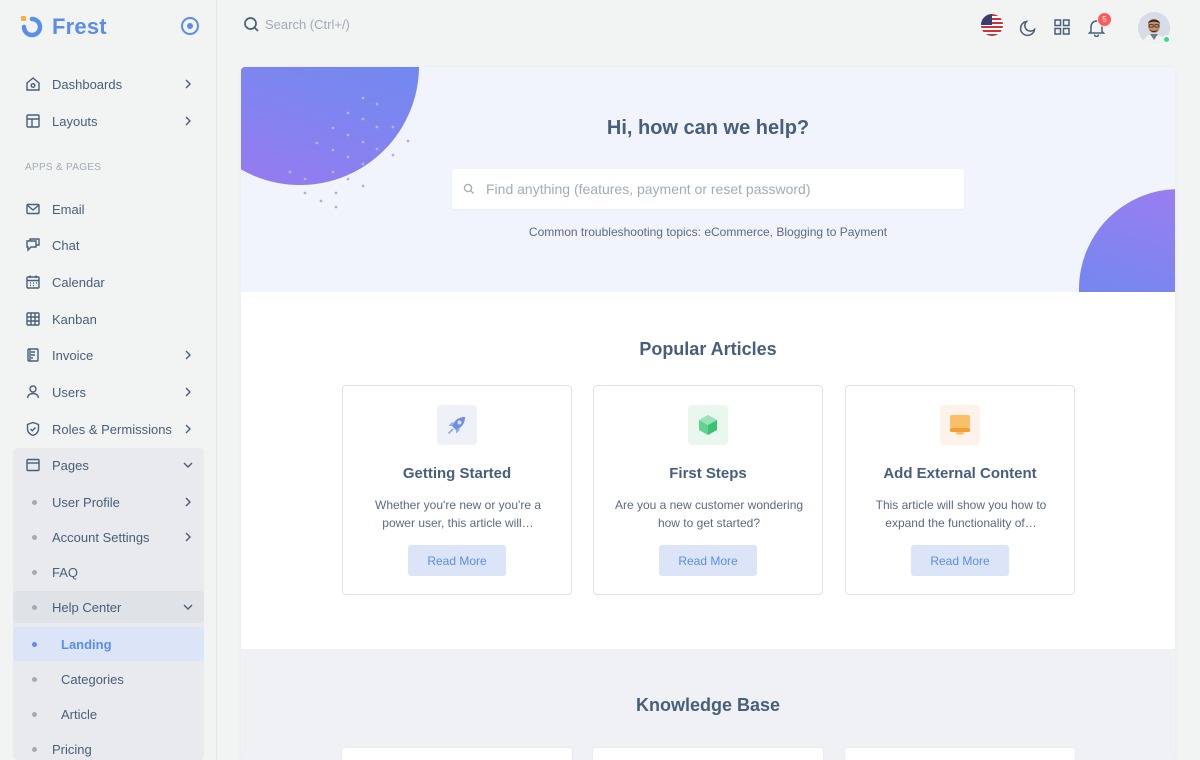 The image size is (1200, 760). Describe the element at coordinates (92, 679) in the screenshot. I see `sidebar-item-label: Categories` at that location.